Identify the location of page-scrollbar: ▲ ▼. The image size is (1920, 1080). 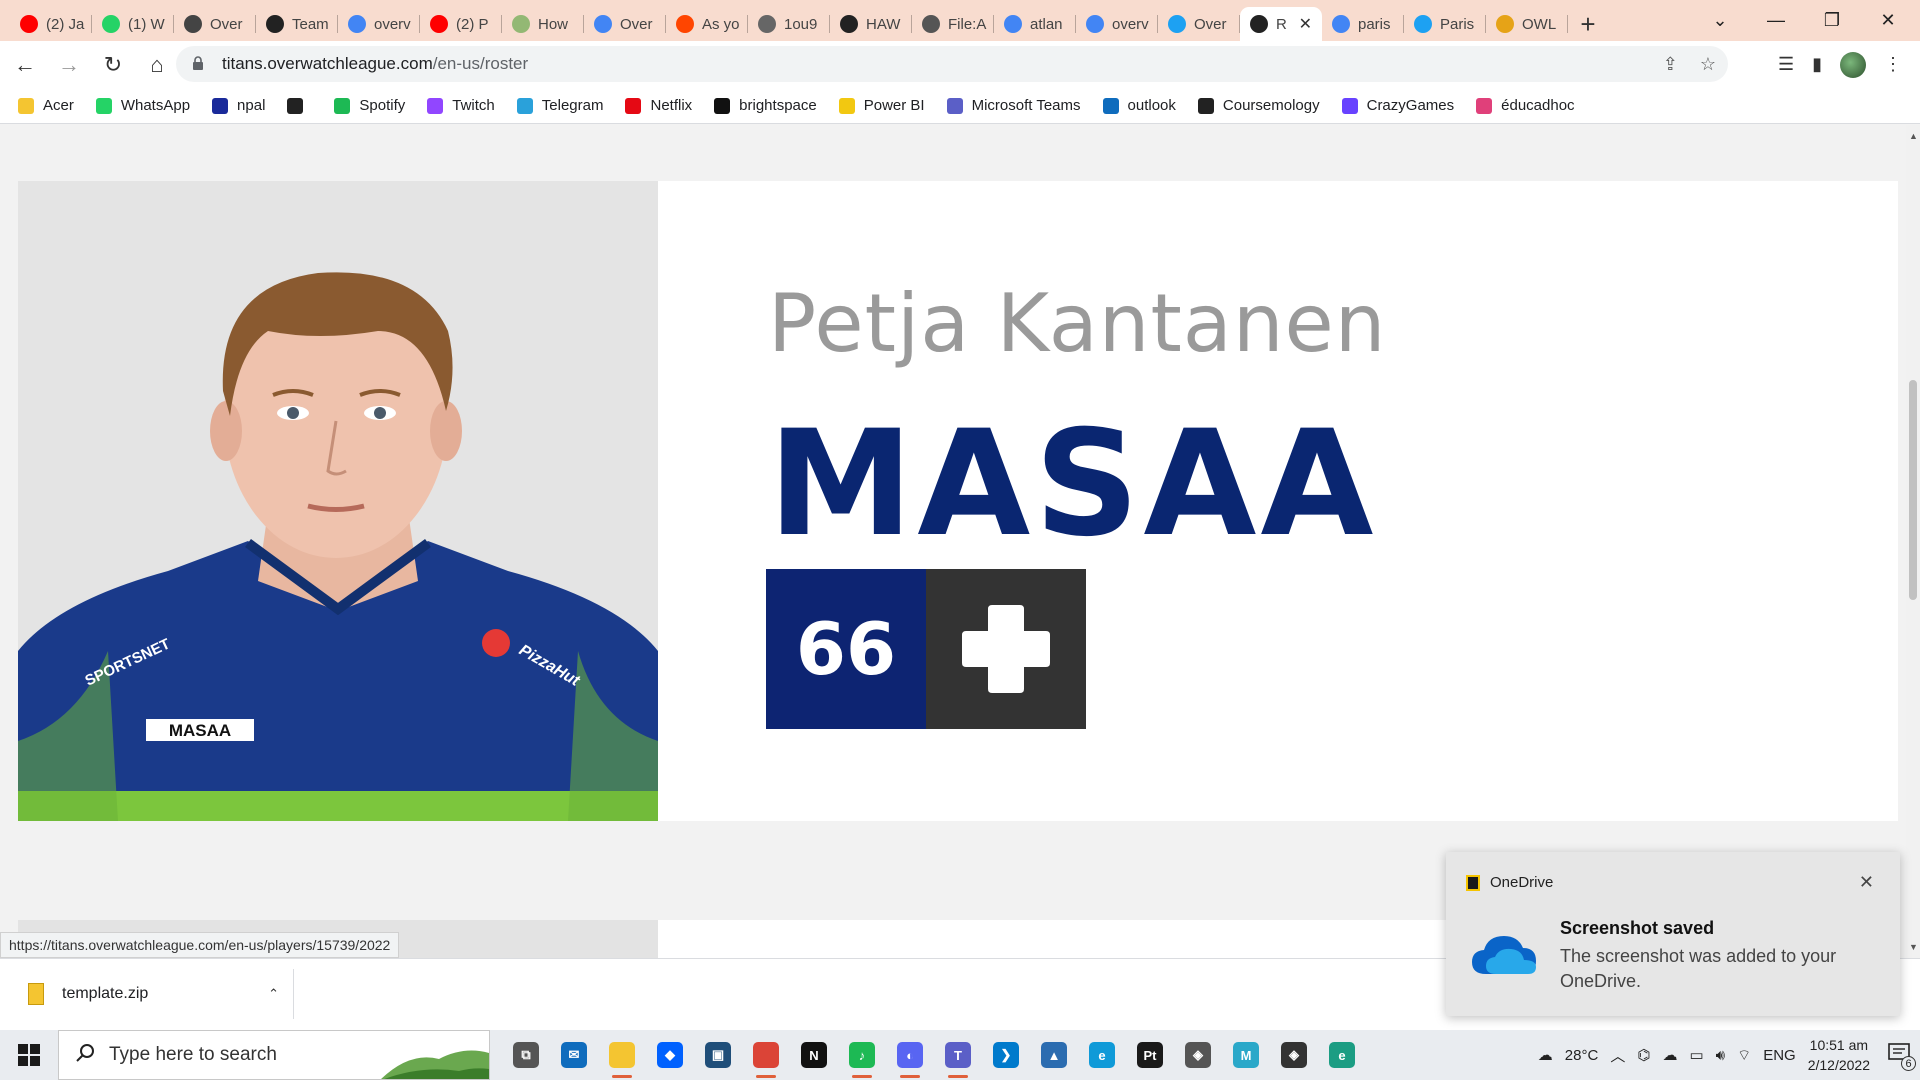
(1913, 541).